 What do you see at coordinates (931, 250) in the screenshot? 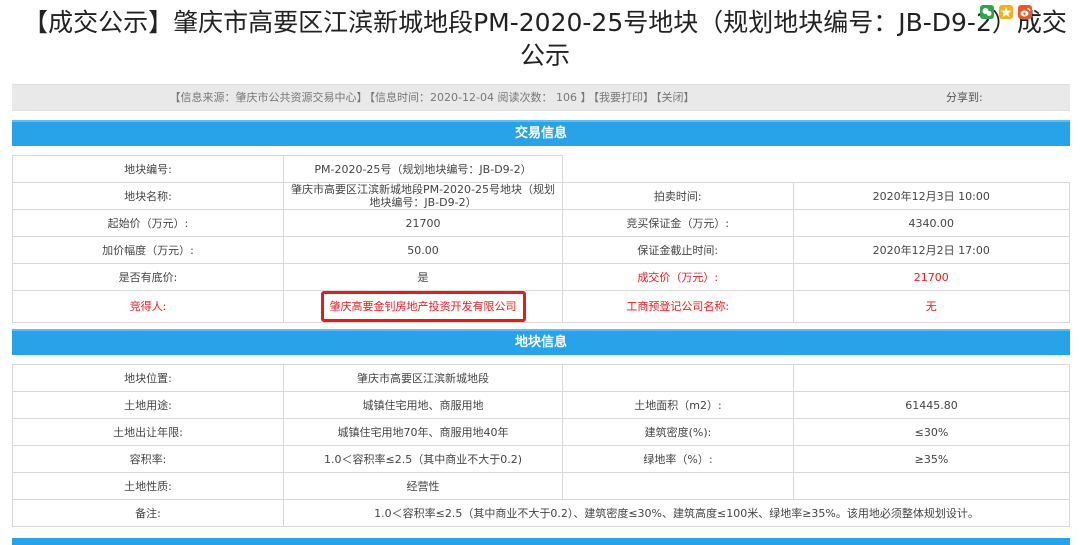
I see `value-cell: 2020年12月2日 17:00` at bounding box center [931, 250].